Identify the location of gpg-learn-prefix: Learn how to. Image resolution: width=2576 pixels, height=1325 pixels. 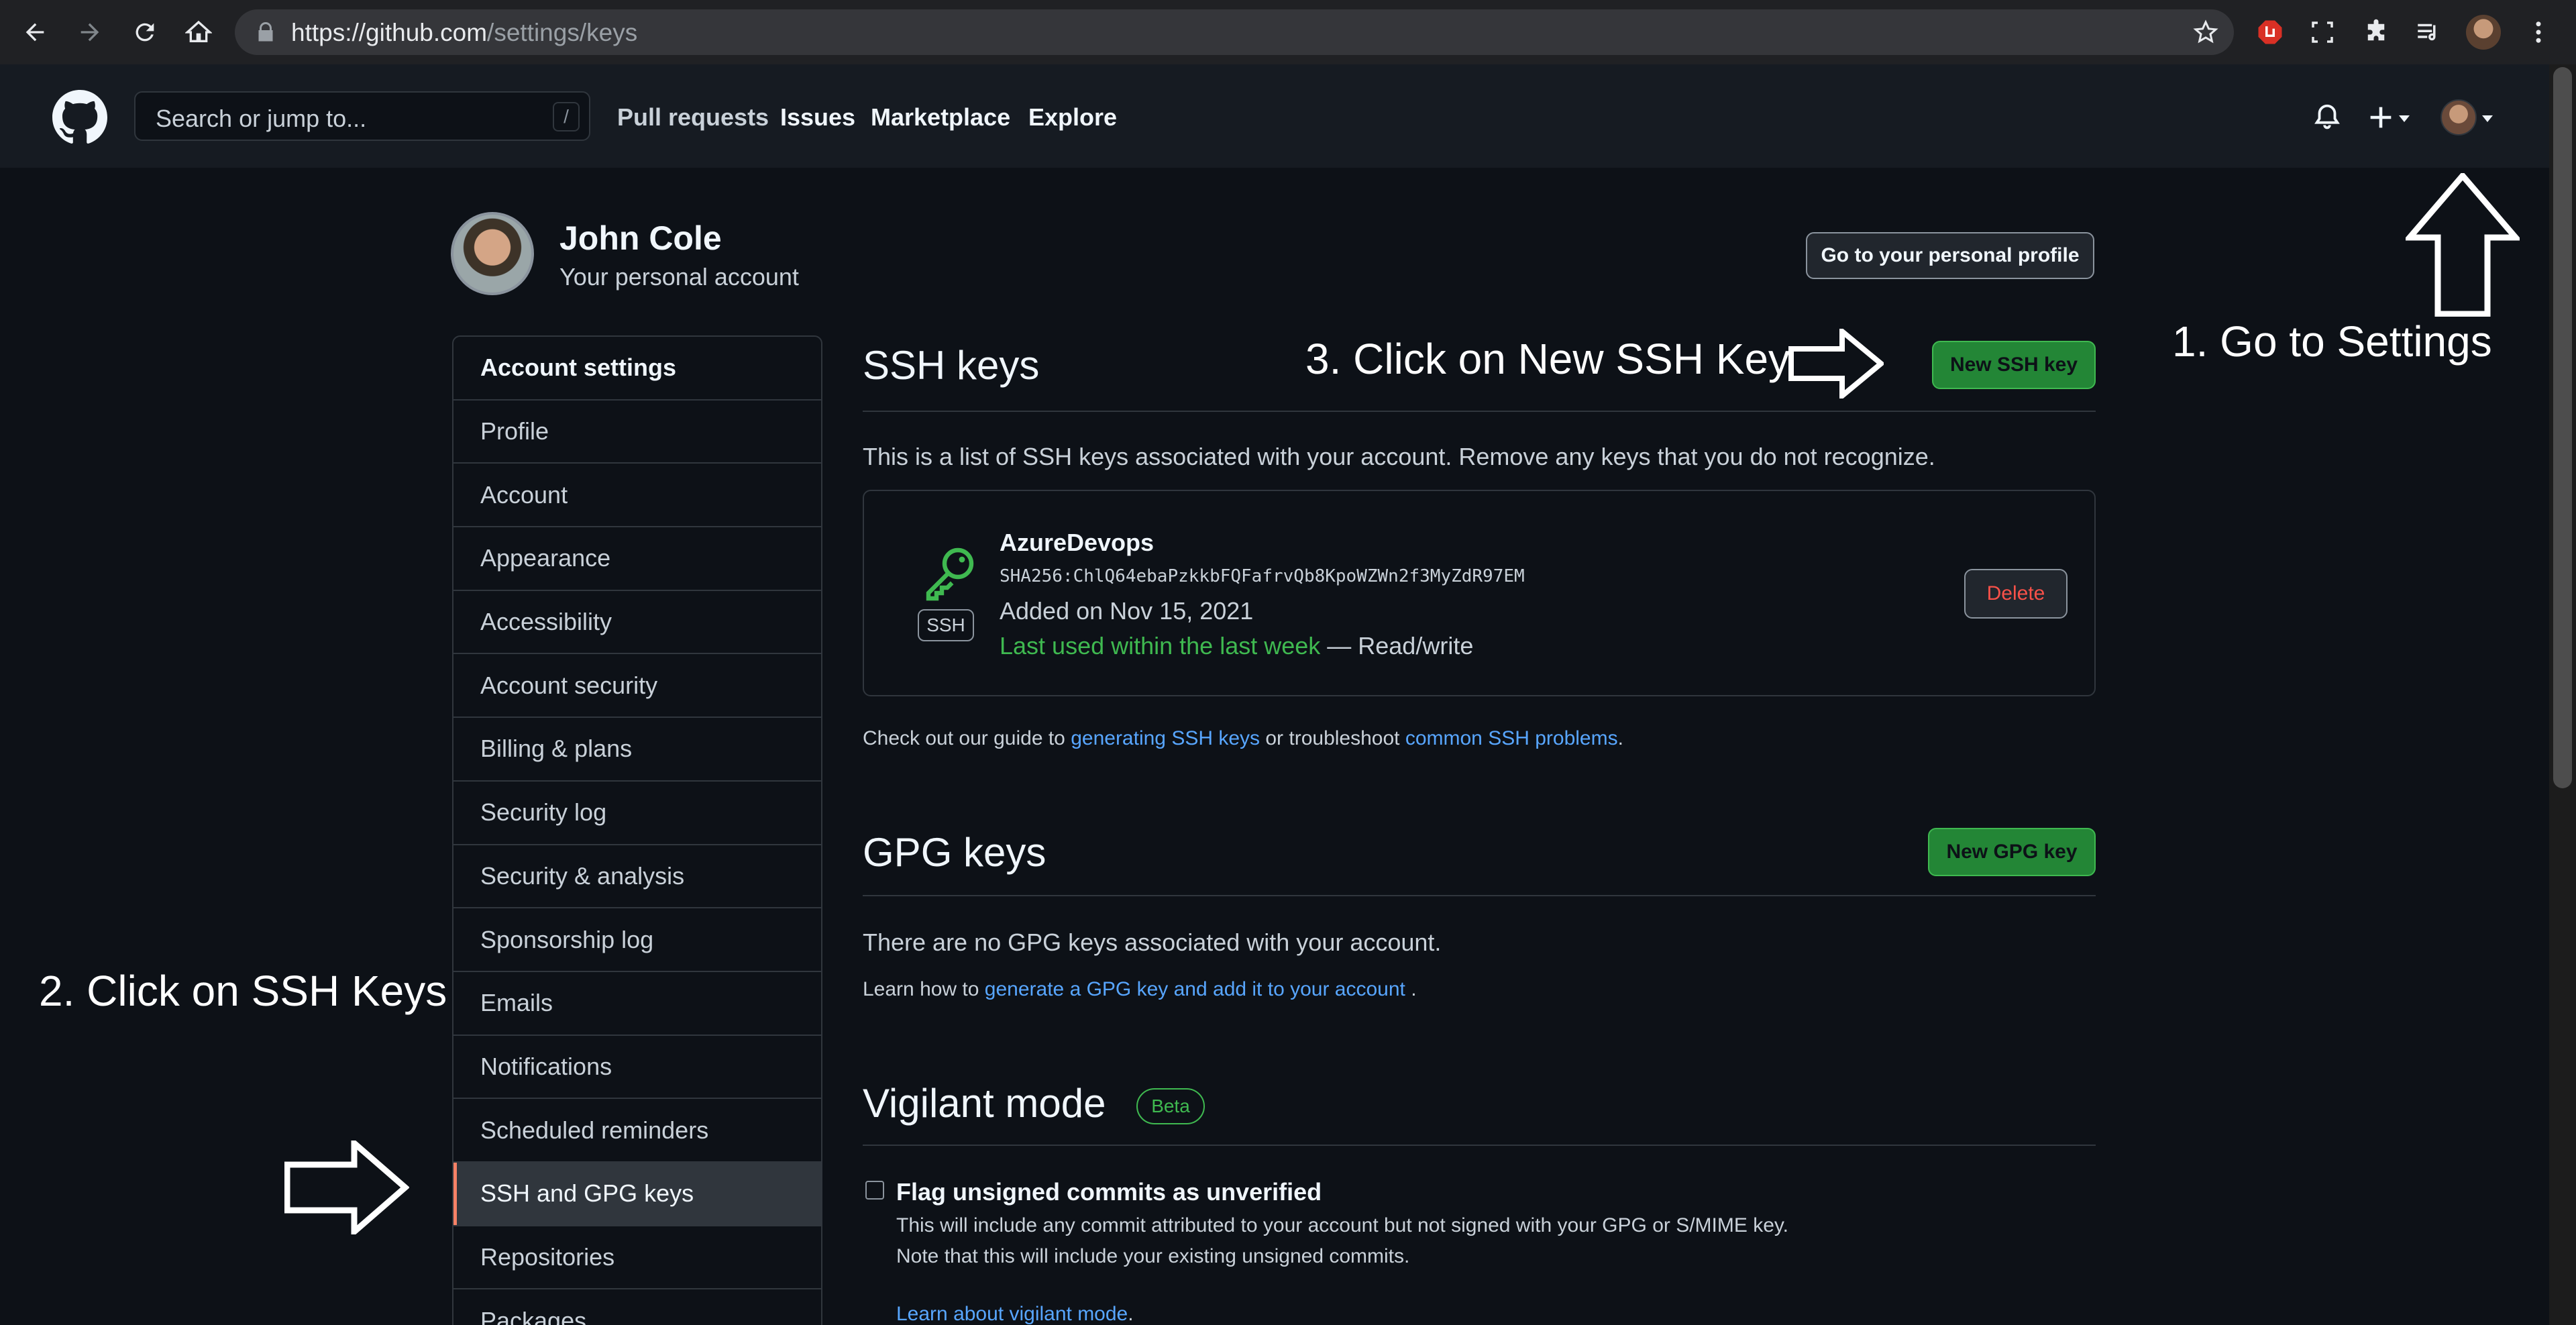
(924, 989).